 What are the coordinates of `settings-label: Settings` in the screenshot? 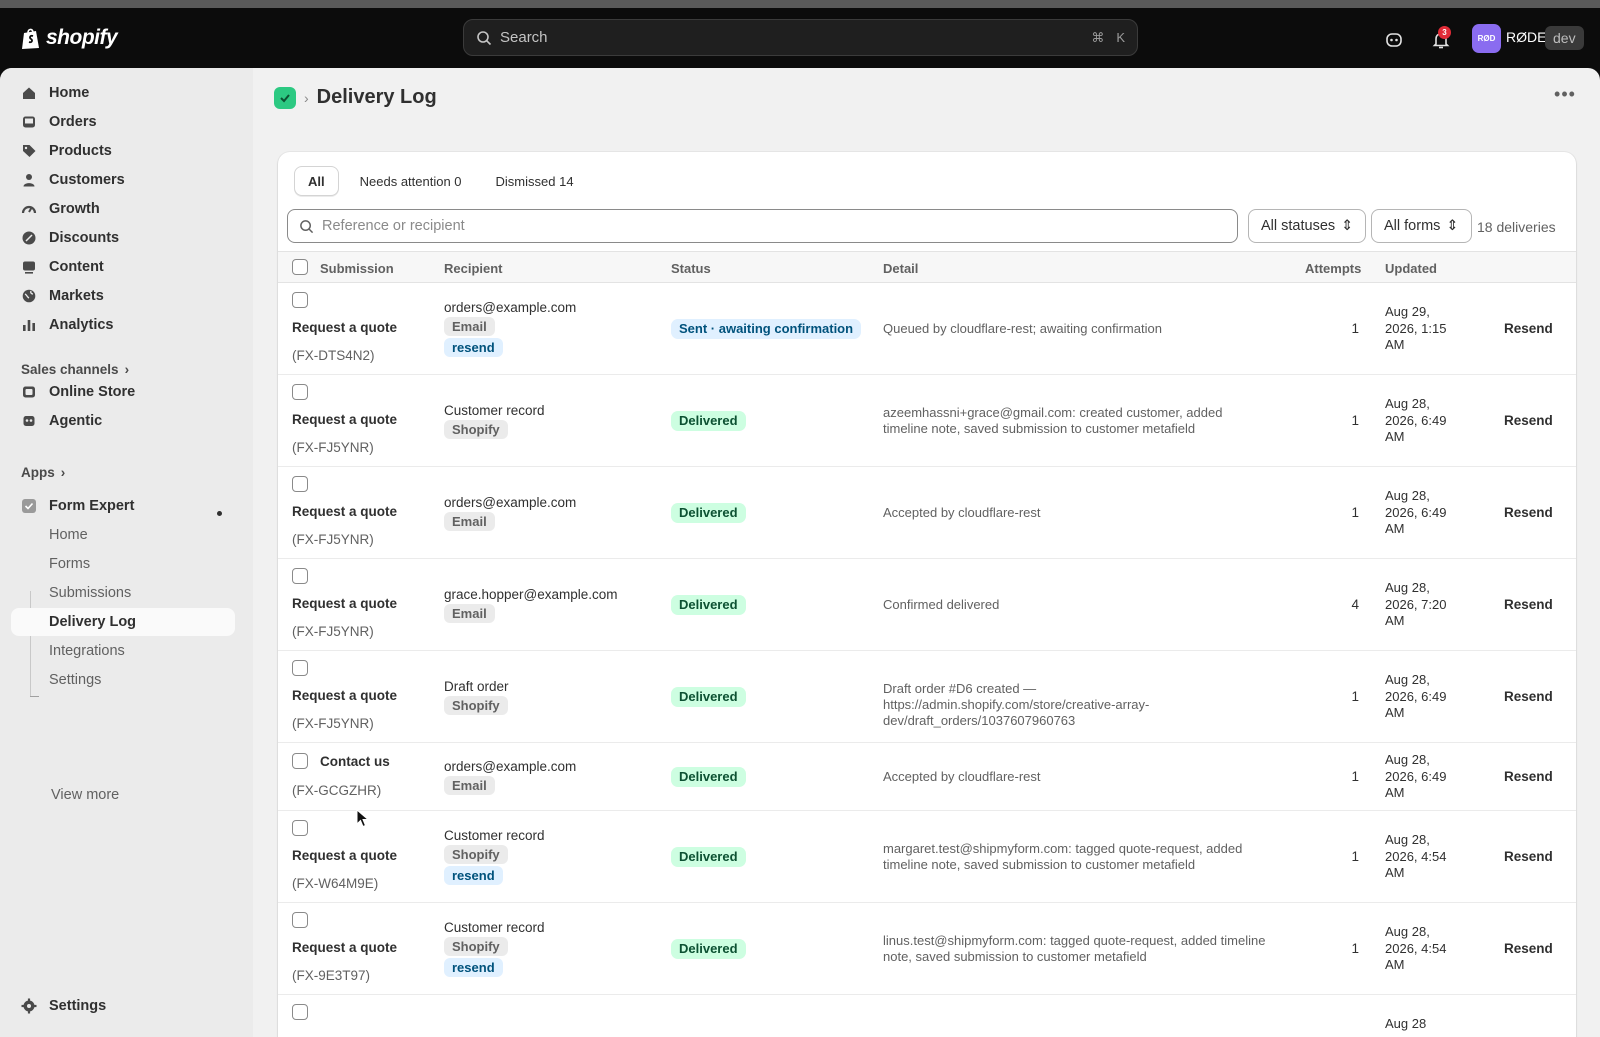 It's located at (78, 1006).